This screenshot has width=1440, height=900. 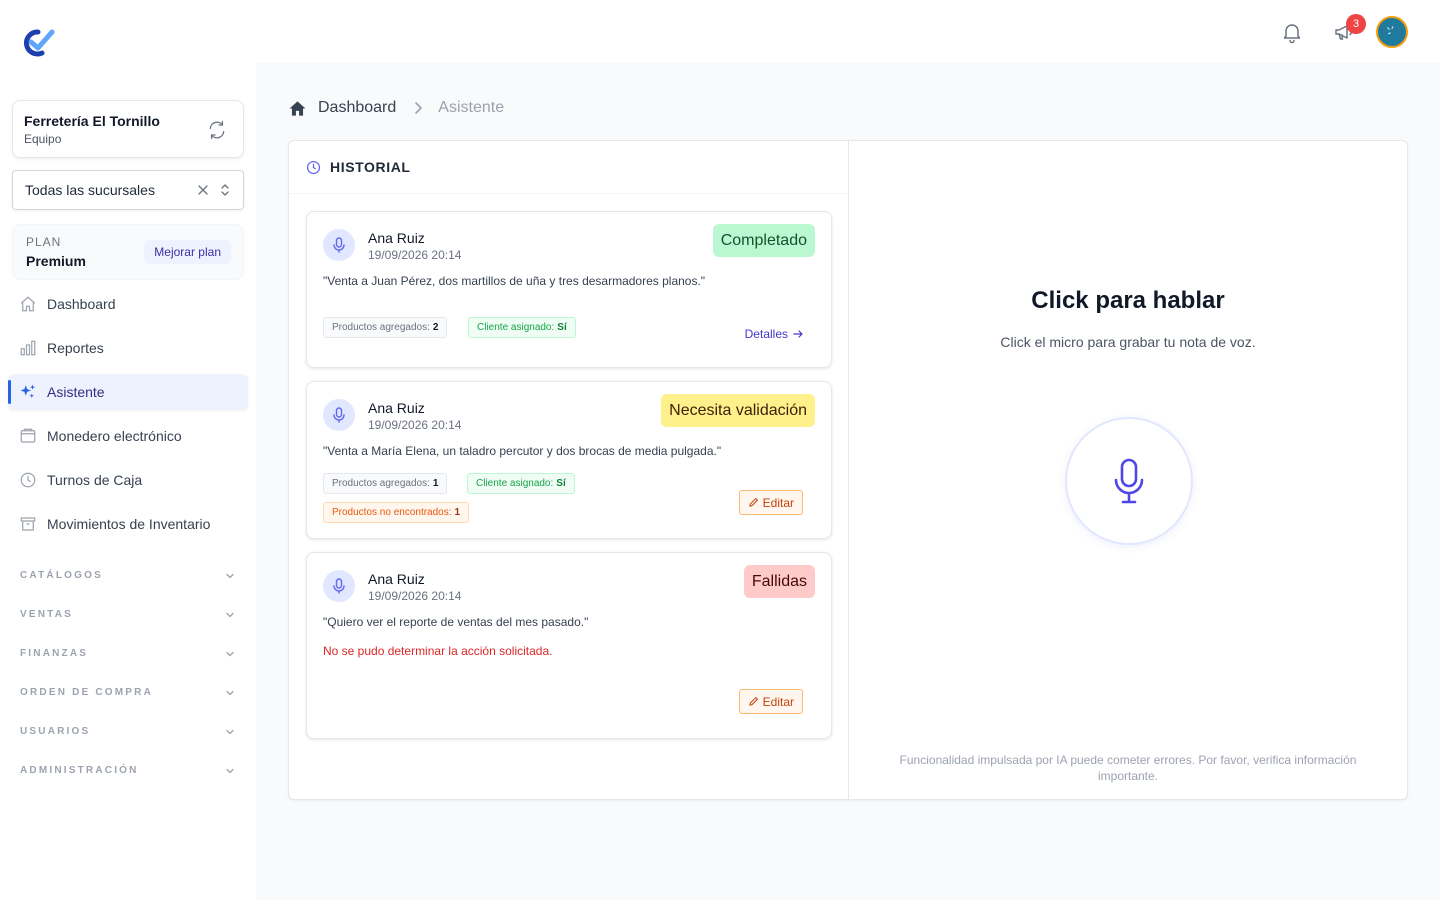 I want to click on breadcrumb-dashboard: Dashboard, so click(x=357, y=108).